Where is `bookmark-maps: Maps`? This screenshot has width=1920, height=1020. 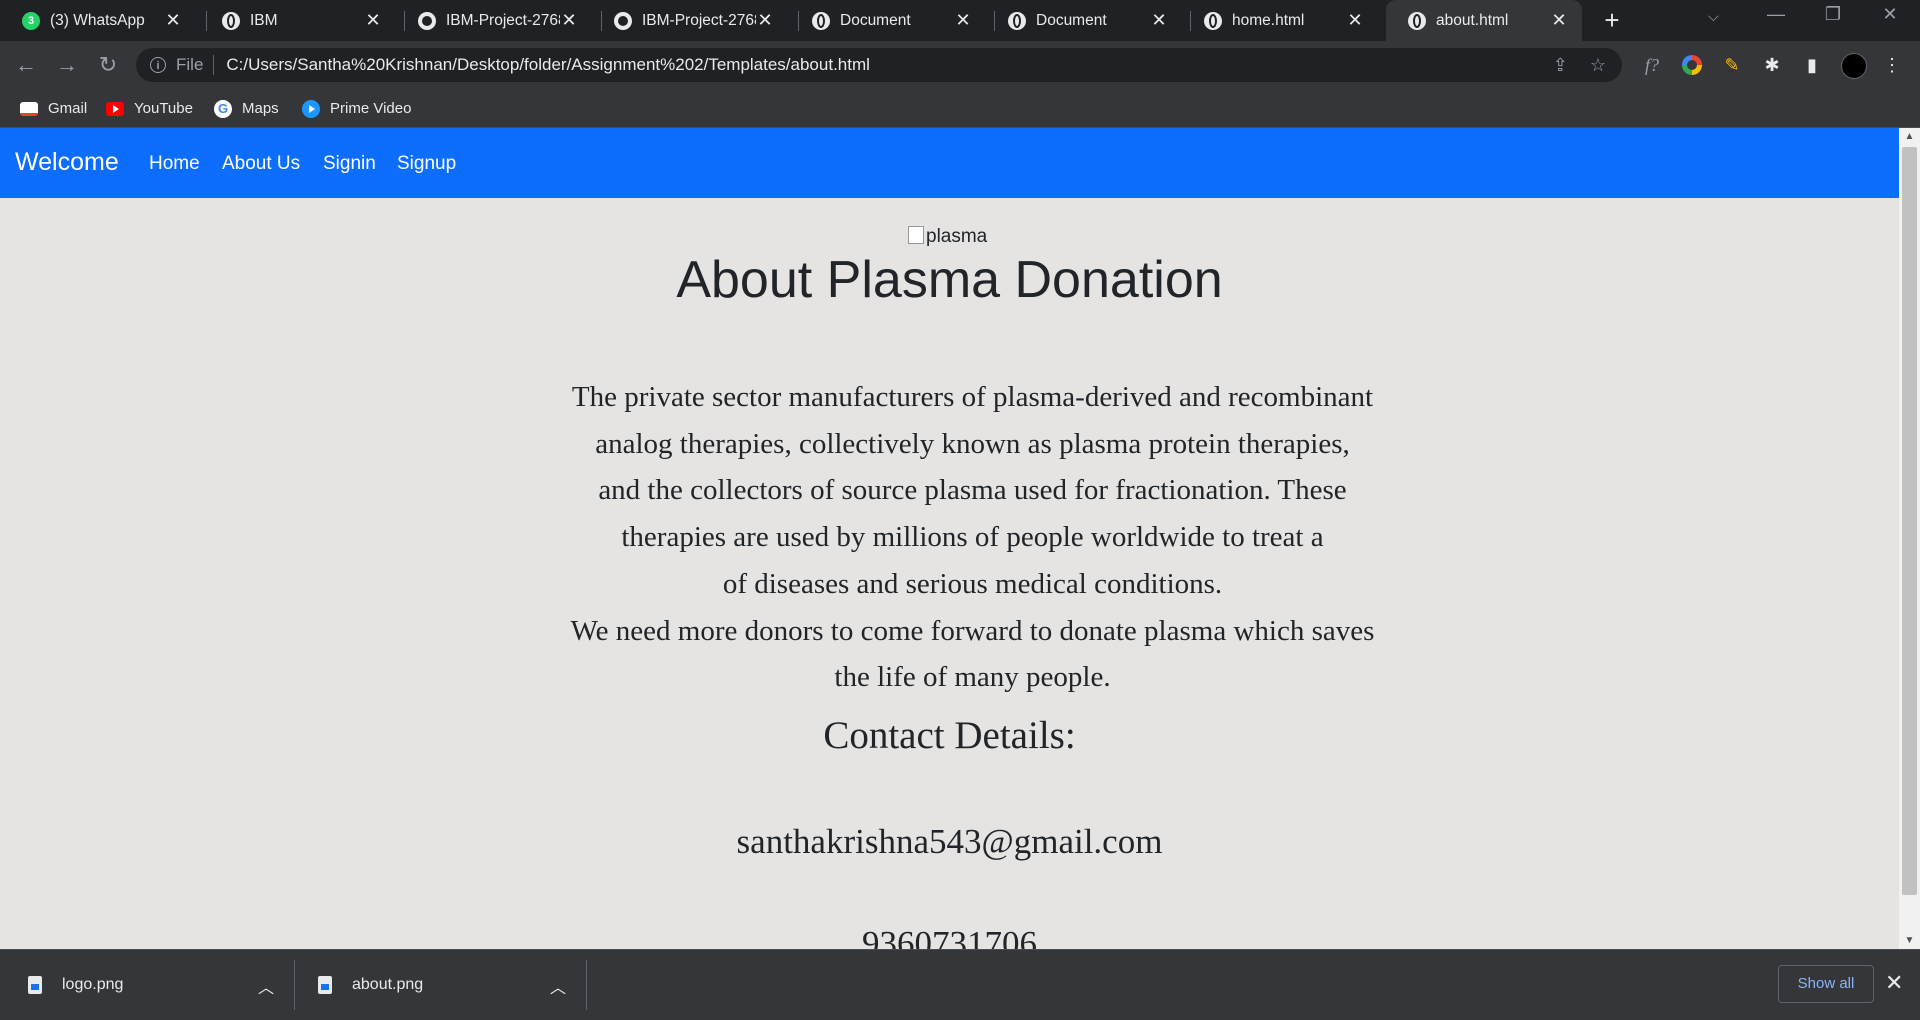 bookmark-maps: Maps is located at coordinates (246, 108).